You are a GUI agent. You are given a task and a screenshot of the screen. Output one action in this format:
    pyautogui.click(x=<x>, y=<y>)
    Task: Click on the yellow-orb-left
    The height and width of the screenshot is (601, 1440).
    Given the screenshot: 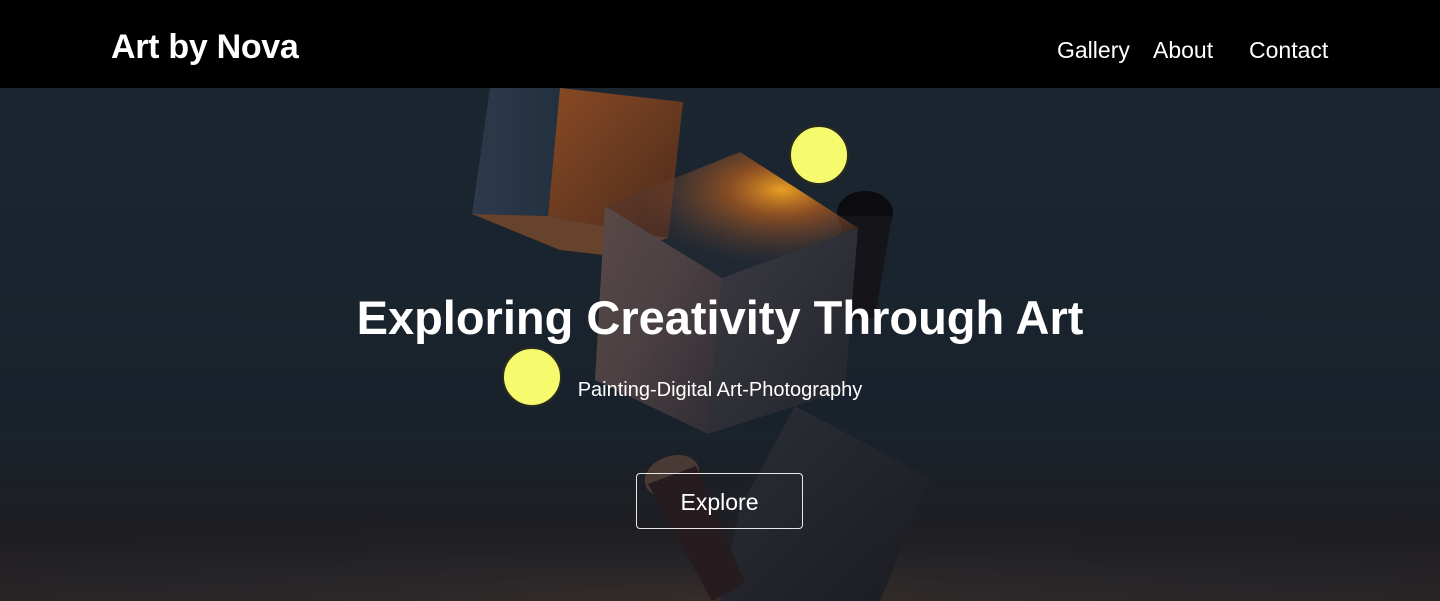 What is the action you would take?
    pyautogui.click(x=532, y=377)
    